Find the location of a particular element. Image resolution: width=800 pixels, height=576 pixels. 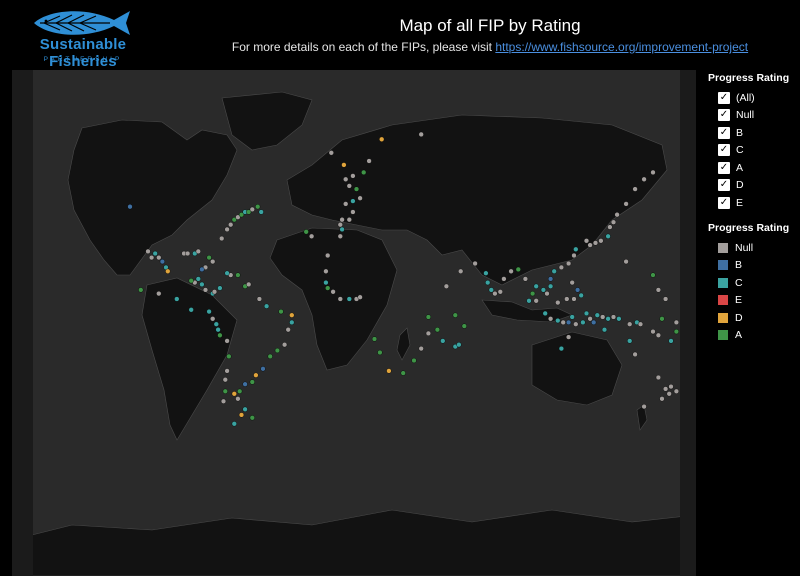

legend-item: E is located at coordinates (754, 301).